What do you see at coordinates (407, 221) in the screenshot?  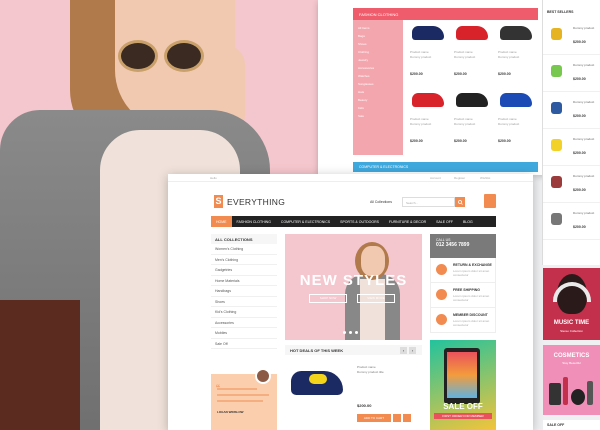 I see `nav-item: FURNITURE & DECOR` at bounding box center [407, 221].